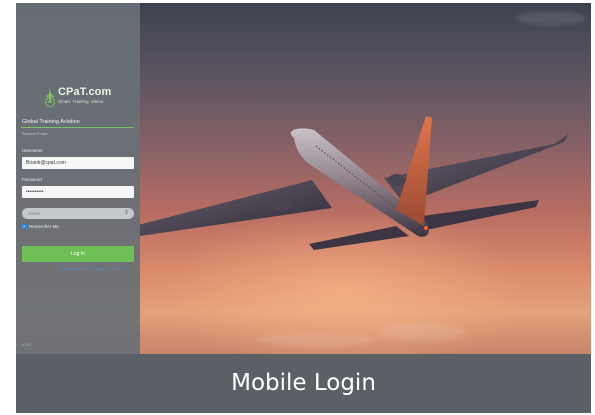 Image resolution: width=595 pixels, height=415 pixels. What do you see at coordinates (414, 171) in the screenshot?
I see `airplane-tail-fin` at bounding box center [414, 171].